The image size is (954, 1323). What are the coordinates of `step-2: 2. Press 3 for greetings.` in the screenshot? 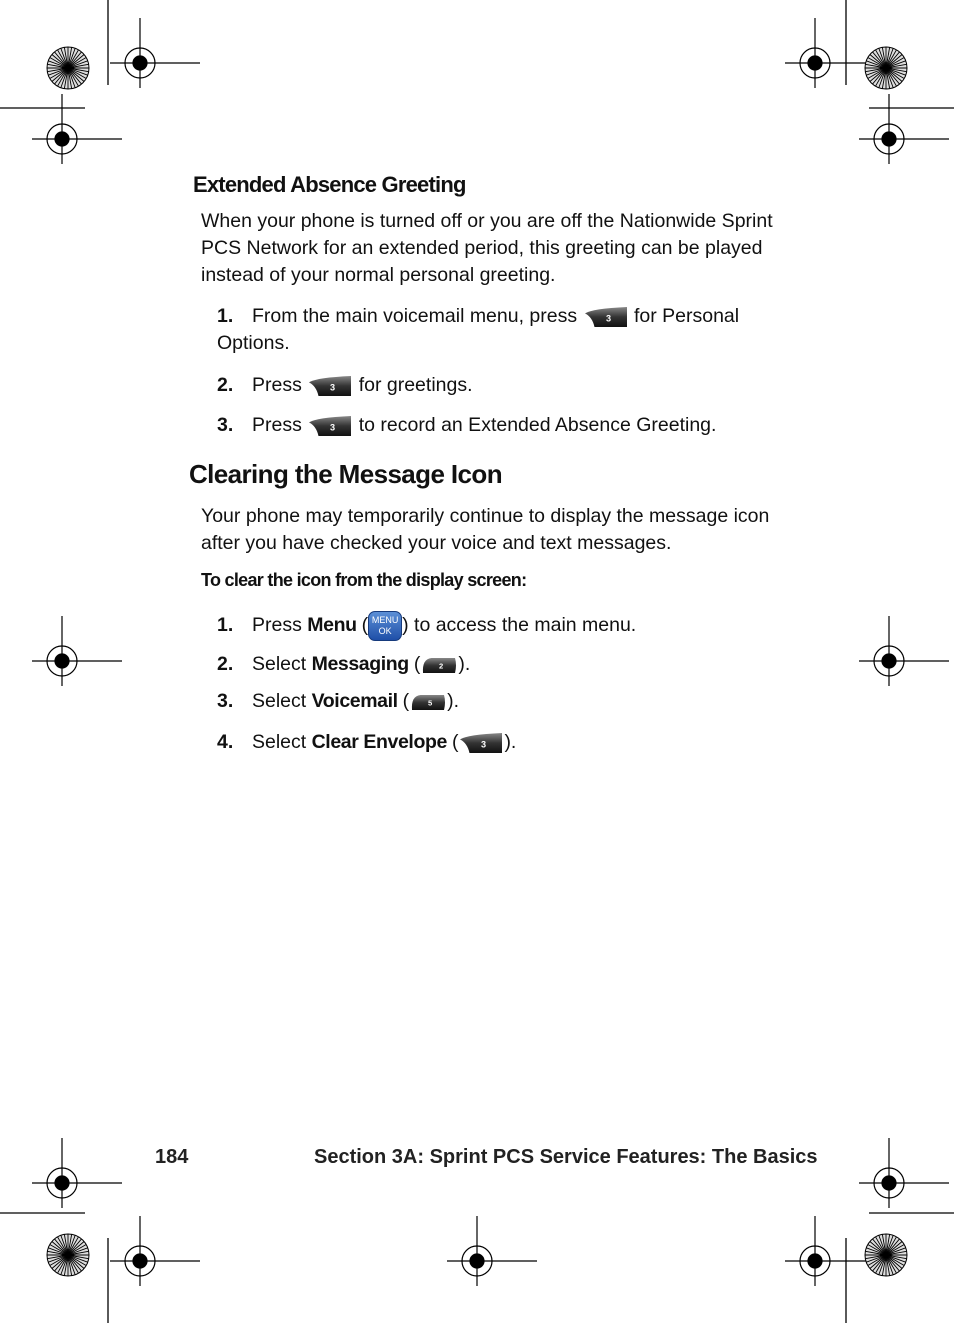 It's located at (497, 385).